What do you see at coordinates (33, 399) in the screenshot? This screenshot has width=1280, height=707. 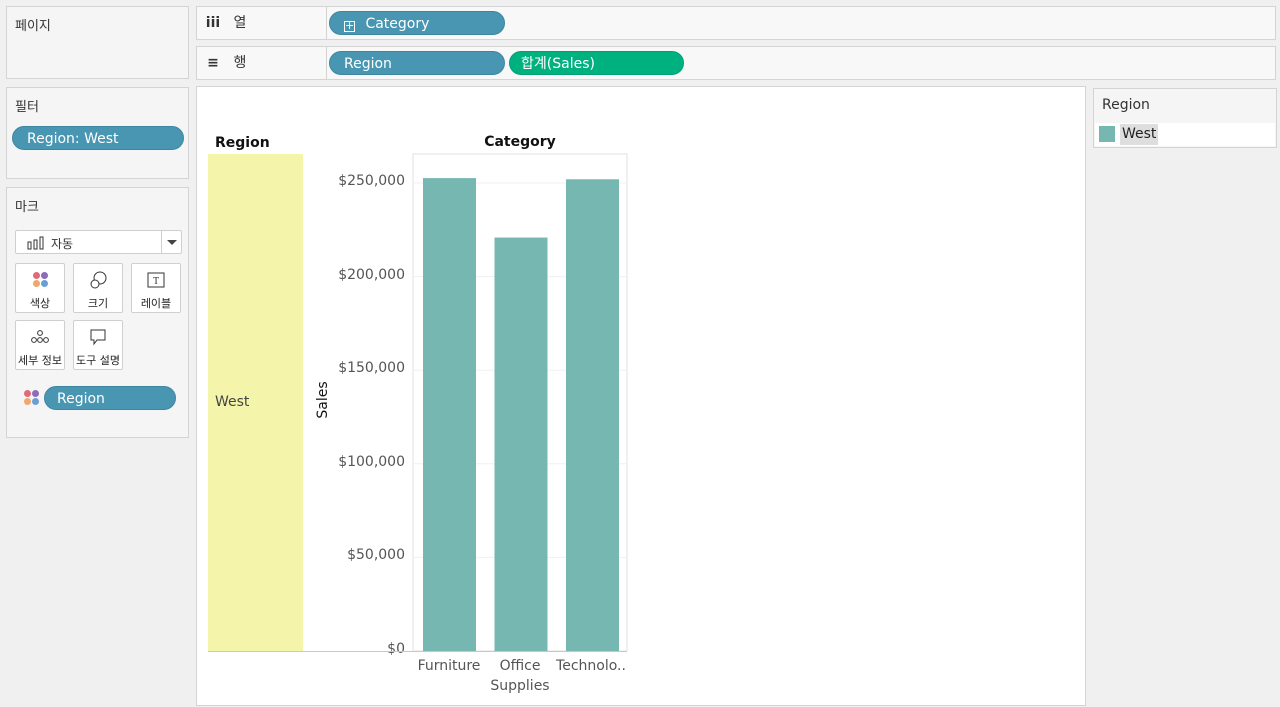 I see `color-encoding-icon` at bounding box center [33, 399].